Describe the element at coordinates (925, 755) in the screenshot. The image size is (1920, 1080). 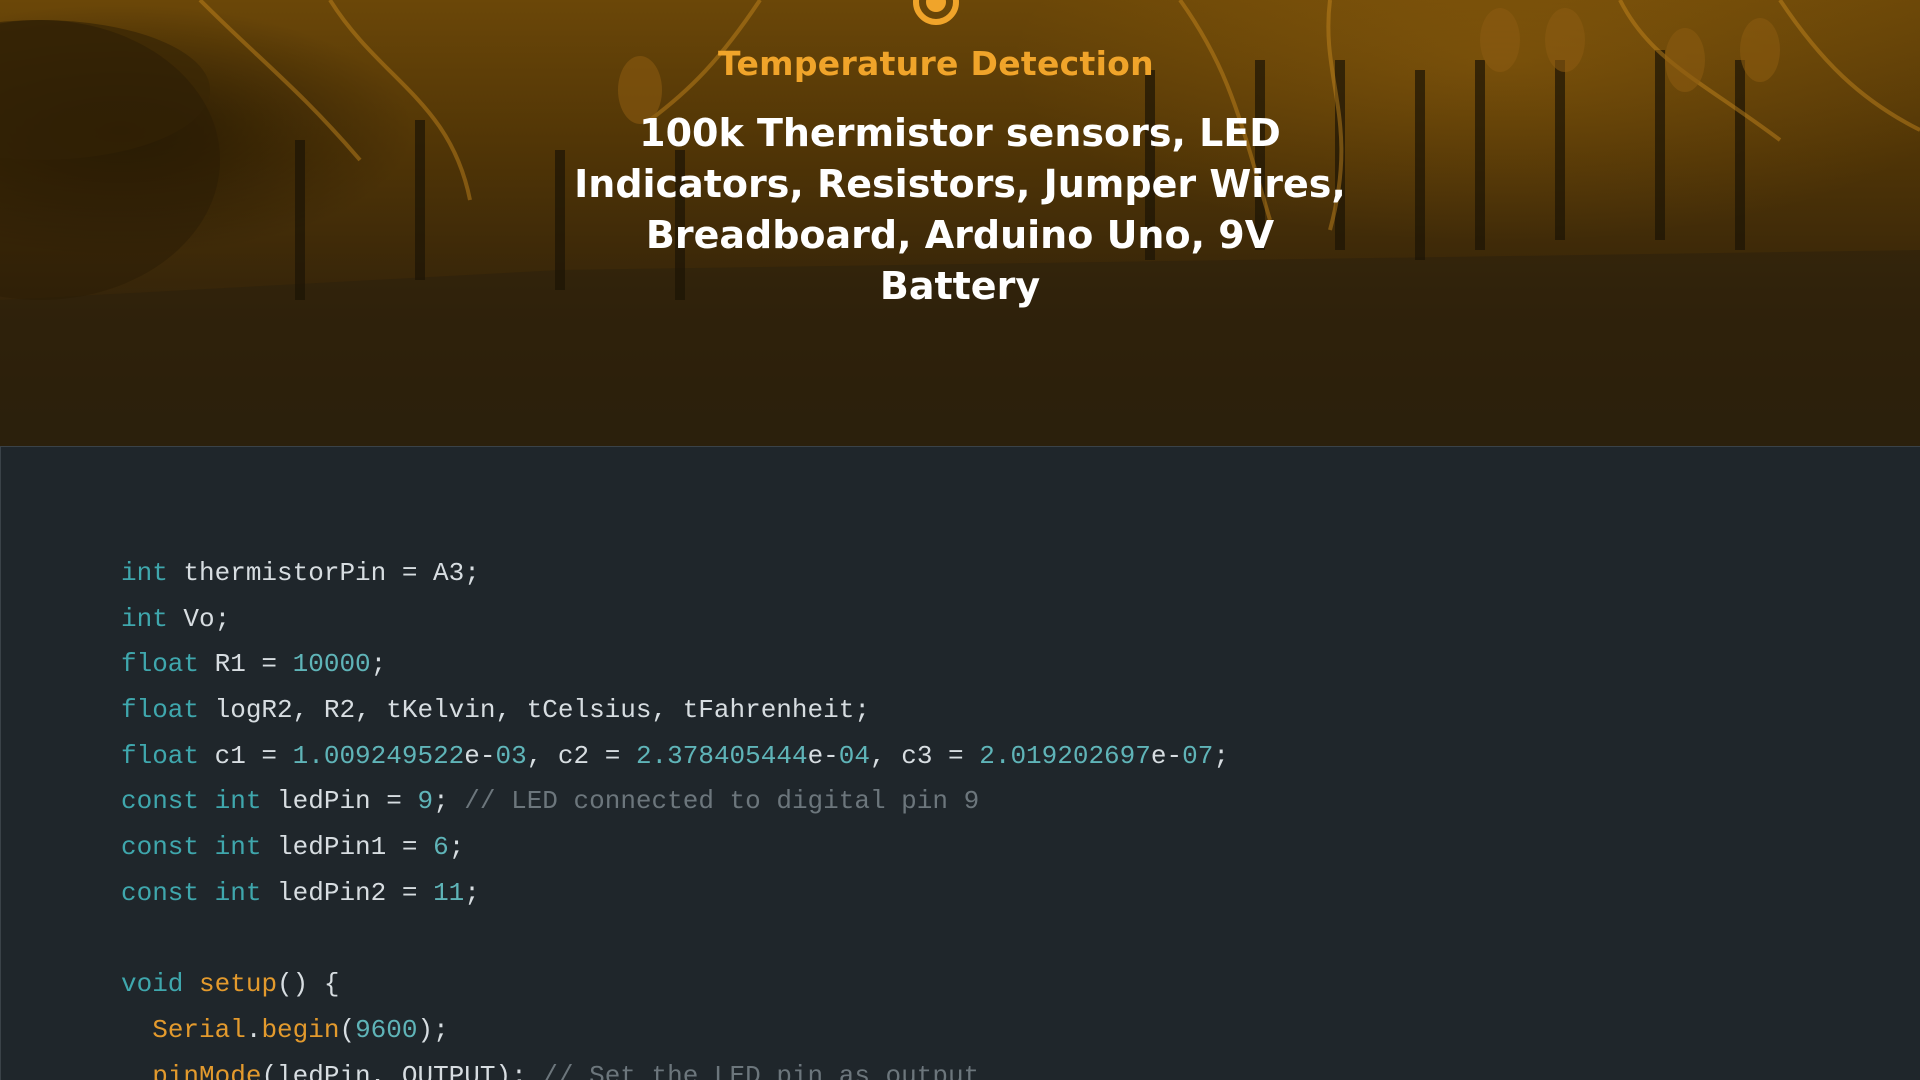
I see `code-text: , c3 =` at that location.